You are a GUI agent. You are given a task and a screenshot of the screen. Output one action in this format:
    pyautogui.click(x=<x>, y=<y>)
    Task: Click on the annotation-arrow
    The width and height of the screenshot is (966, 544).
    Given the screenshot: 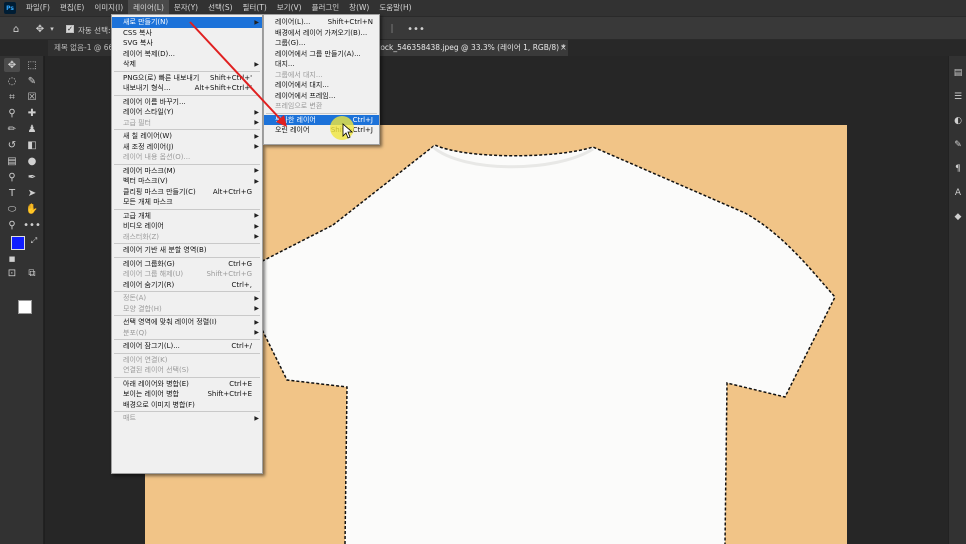 What is the action you would take?
    pyautogui.click(x=238, y=74)
    